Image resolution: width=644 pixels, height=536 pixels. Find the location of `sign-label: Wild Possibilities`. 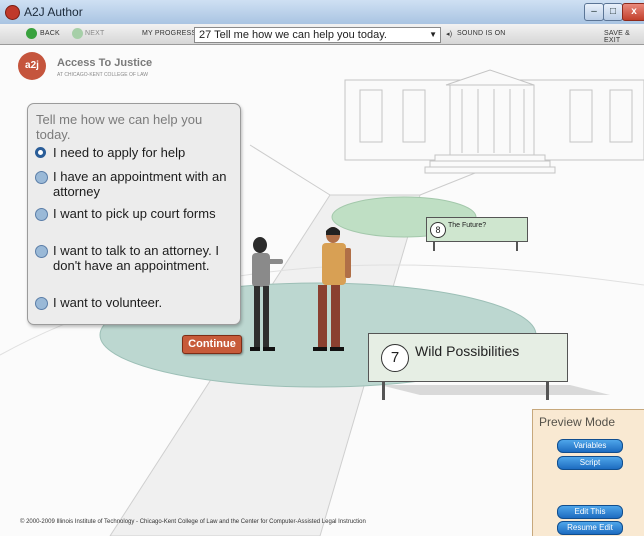

sign-label: Wild Possibilities is located at coordinates (467, 351).